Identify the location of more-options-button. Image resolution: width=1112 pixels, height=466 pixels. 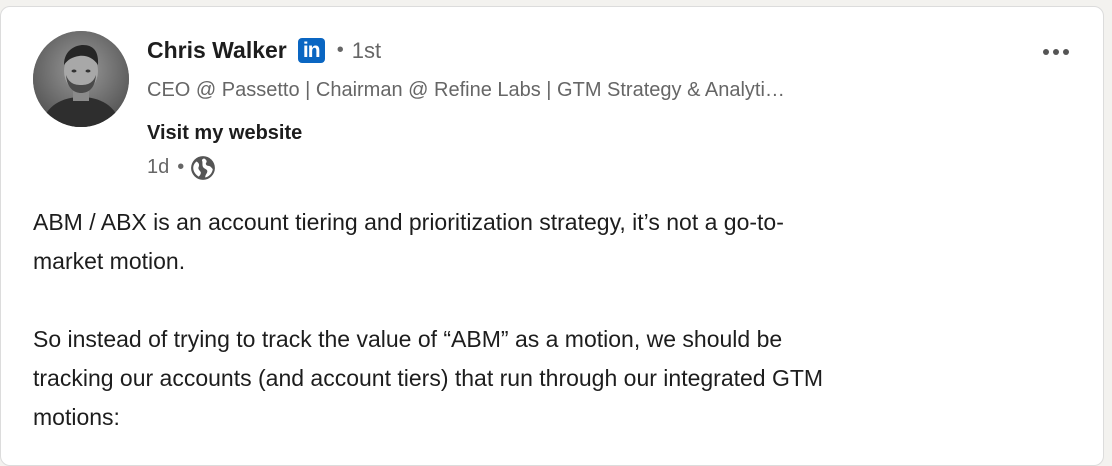
(1056, 52).